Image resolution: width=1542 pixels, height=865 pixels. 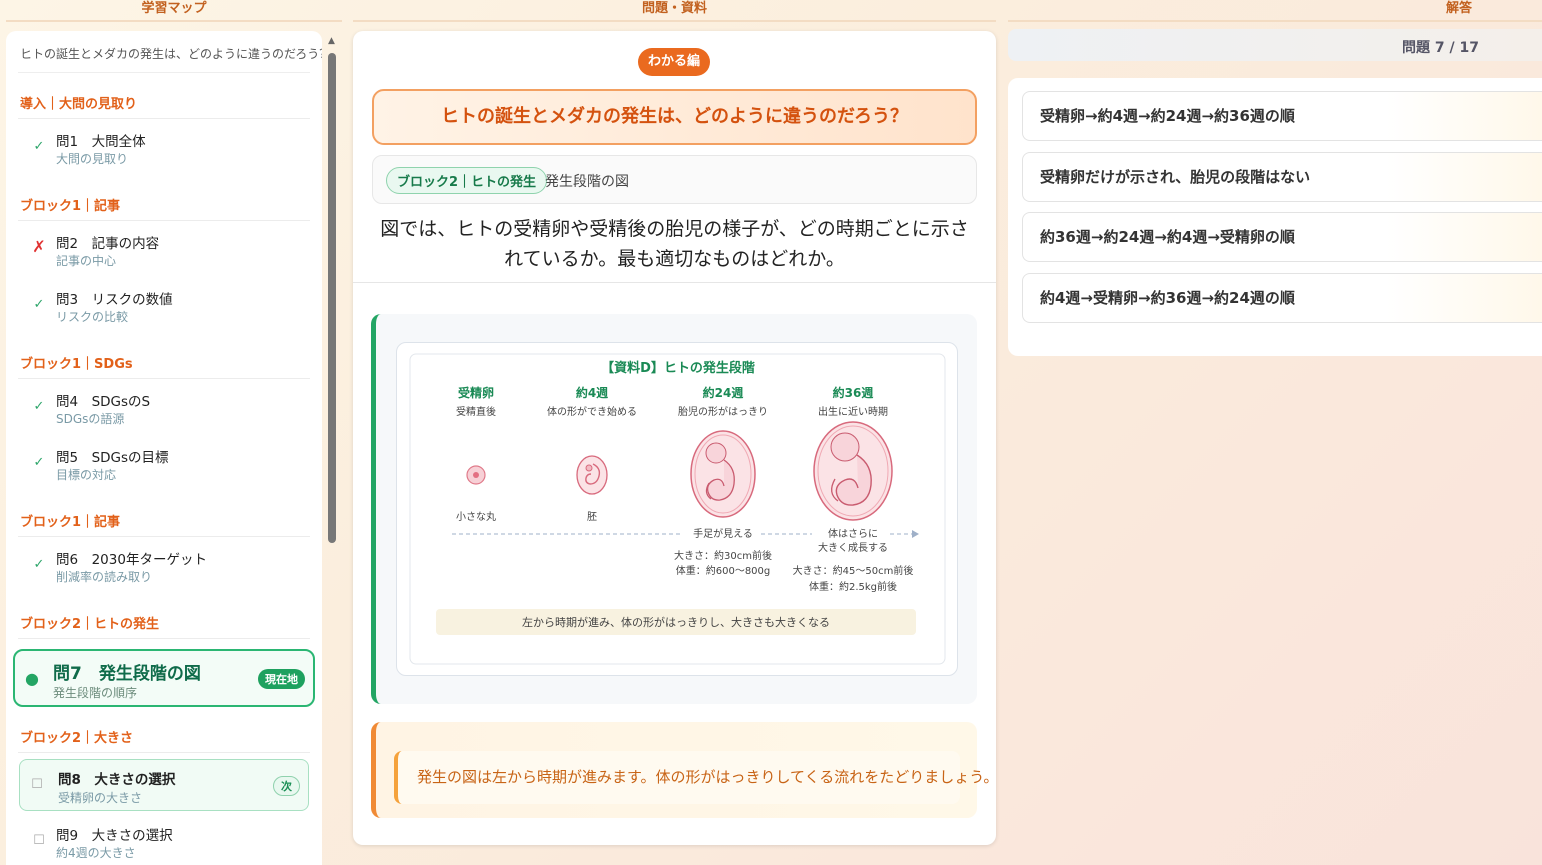 What do you see at coordinates (281, 679) in the screenshot?
I see `current-badge: 現在地` at bounding box center [281, 679].